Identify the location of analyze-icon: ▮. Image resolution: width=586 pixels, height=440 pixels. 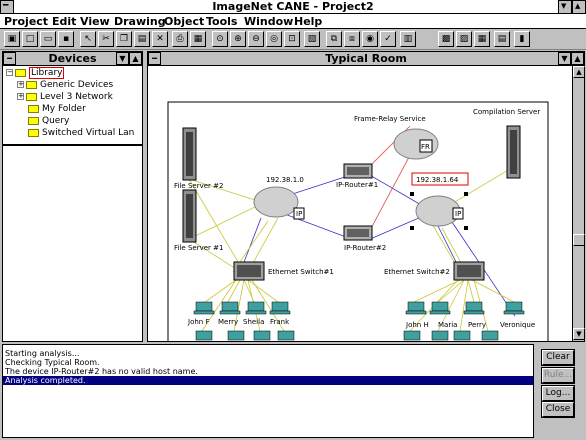
(522, 39).